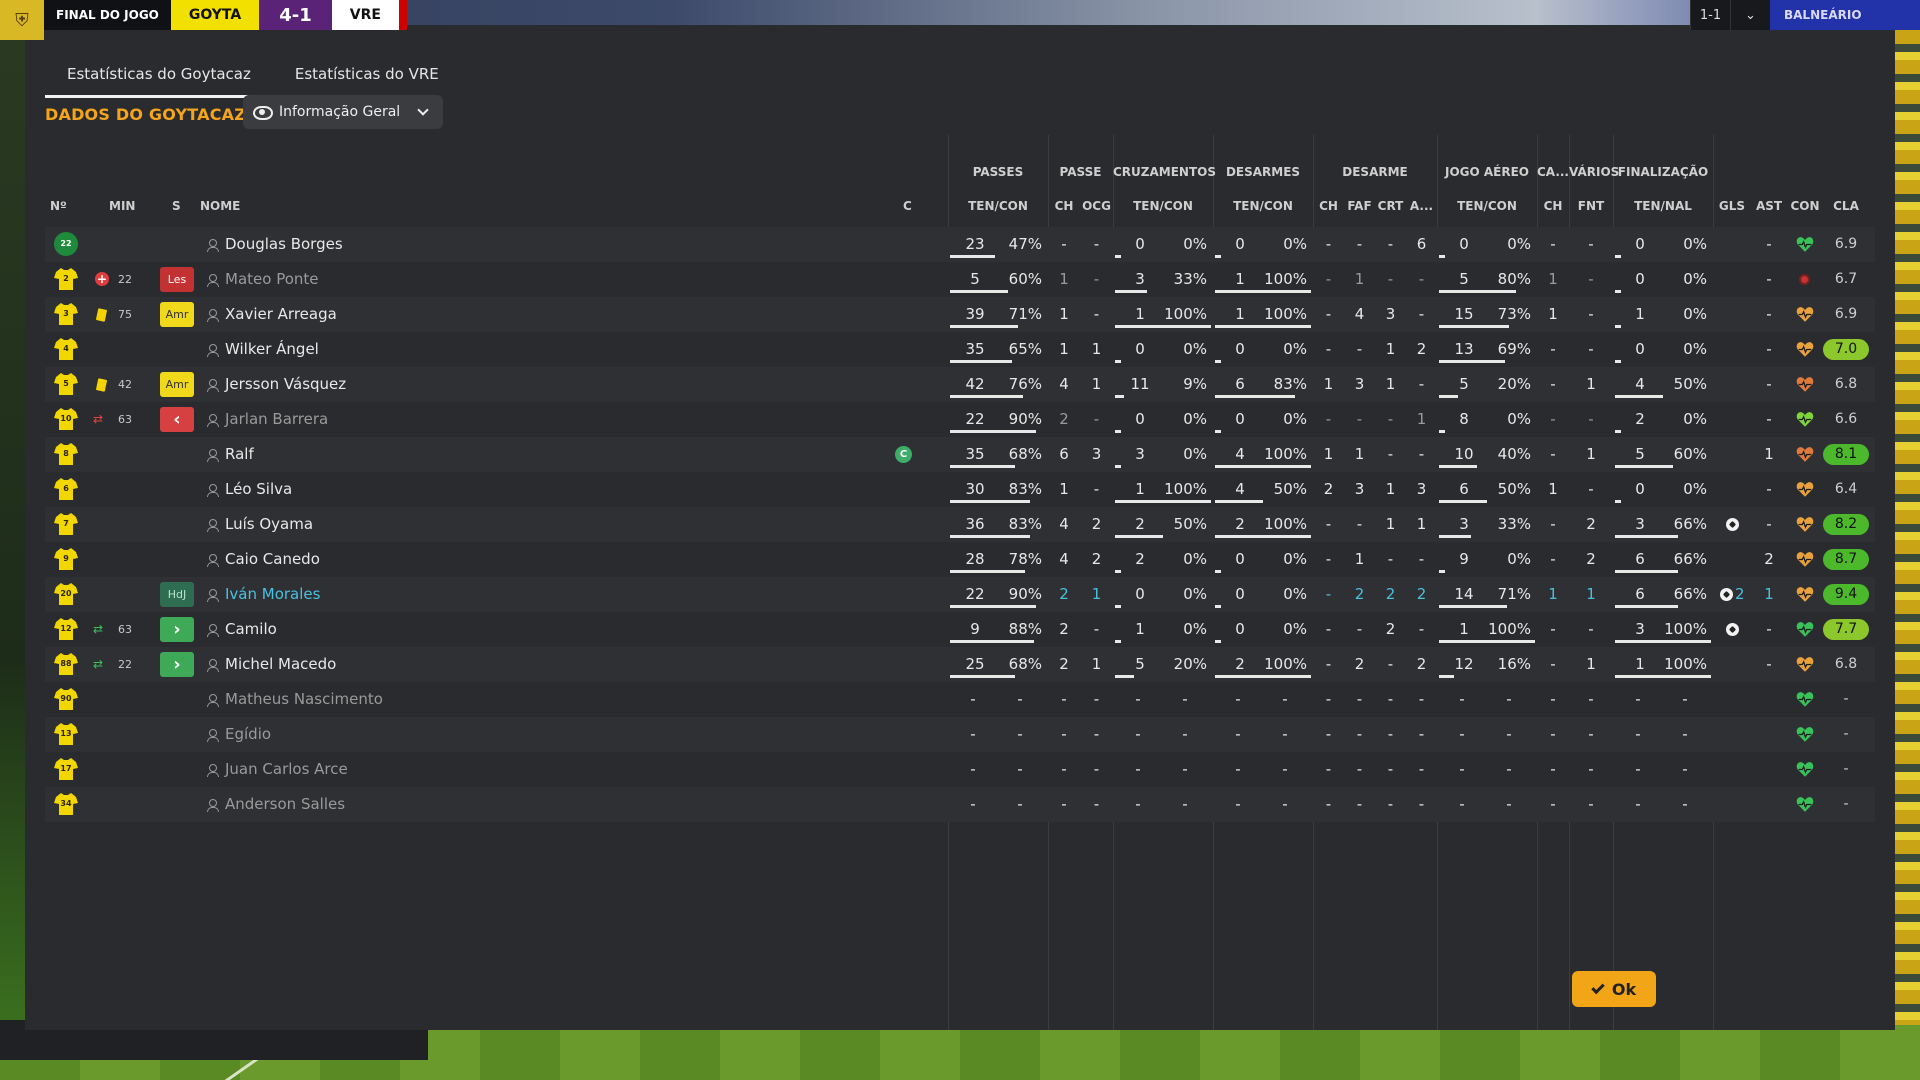  I want to click on player-row: 90 Matheus Nascimento - - - - - - - - - - - - - - - - - - -, so click(960, 699).